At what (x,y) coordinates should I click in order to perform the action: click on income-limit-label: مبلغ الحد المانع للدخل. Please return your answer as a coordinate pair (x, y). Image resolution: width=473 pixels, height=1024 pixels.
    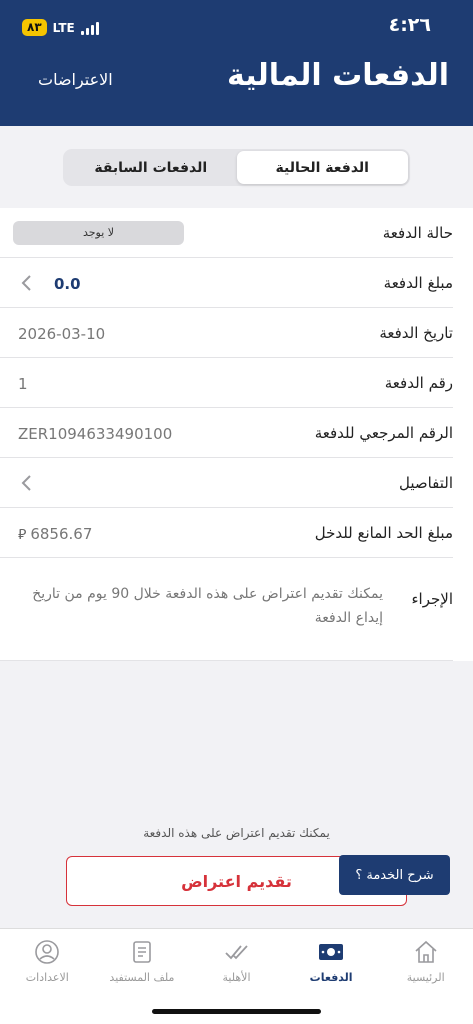
    Looking at the image, I should click on (383, 533).